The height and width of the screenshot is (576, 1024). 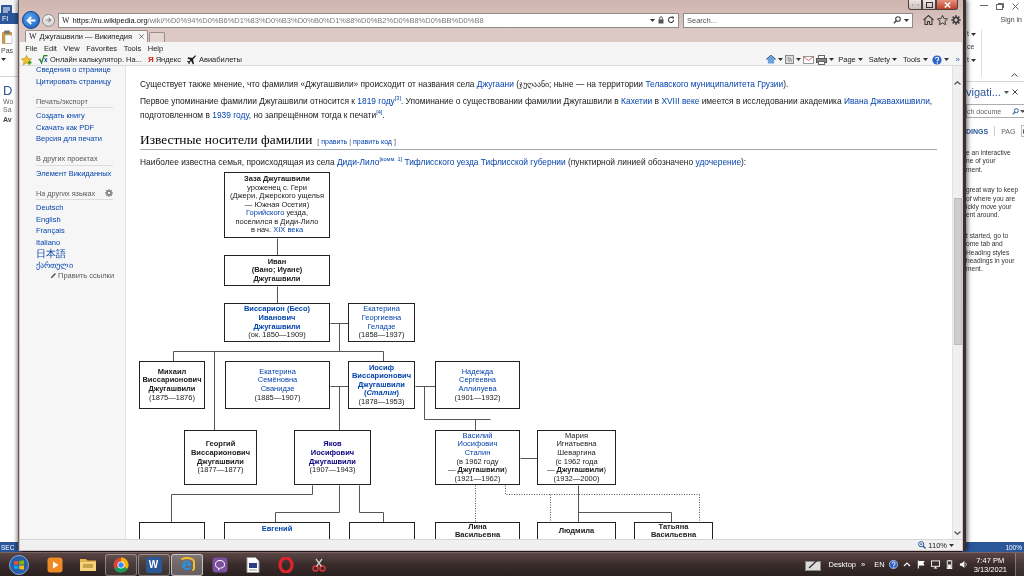 I want to click on flag-icon, so click(x=921, y=564).